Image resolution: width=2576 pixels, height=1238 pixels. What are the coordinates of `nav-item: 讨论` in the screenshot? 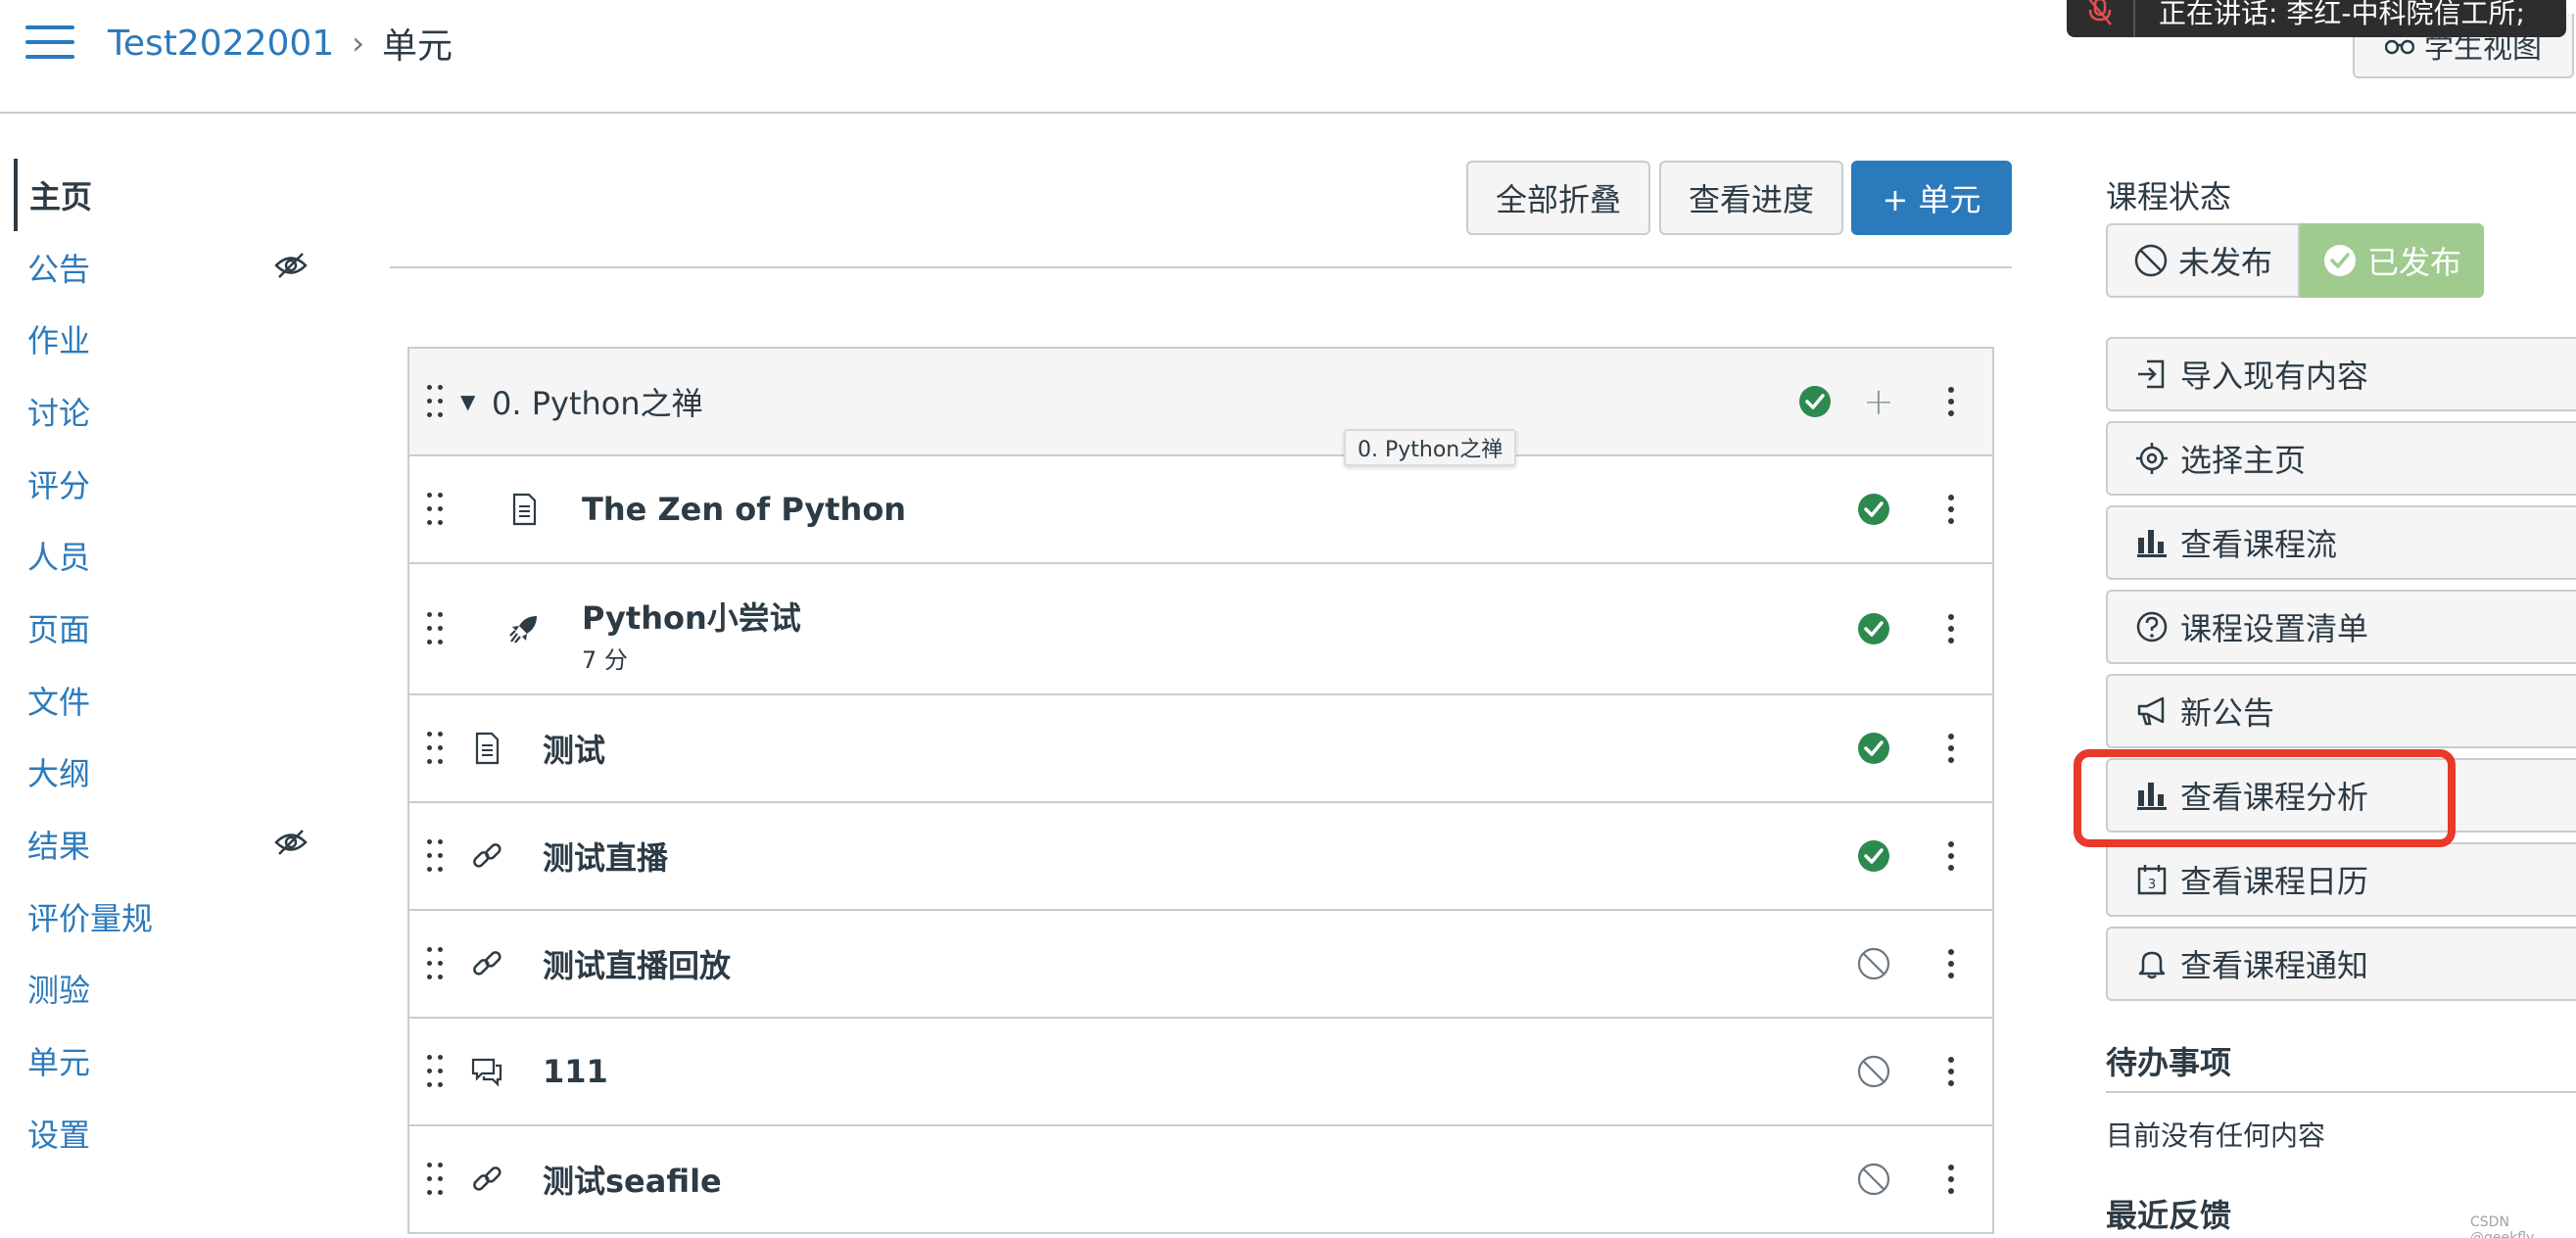 It's located at (170, 411).